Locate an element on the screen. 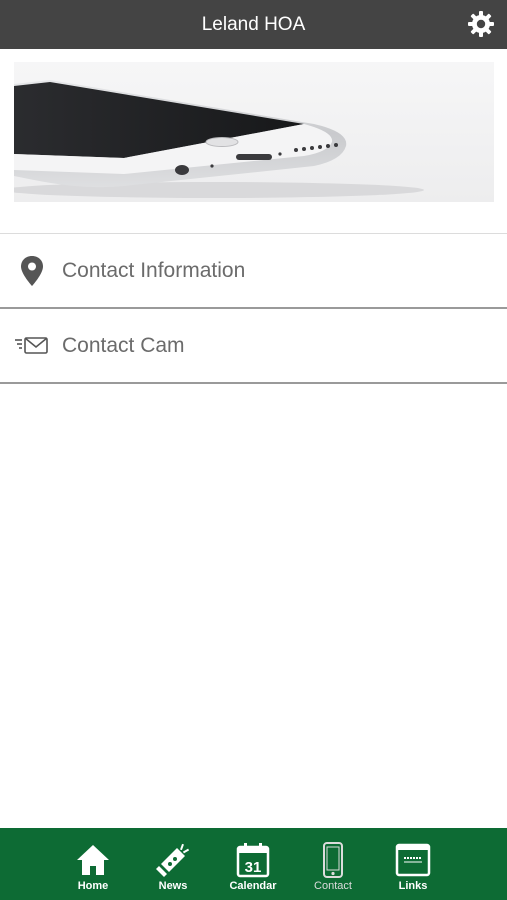 The width and height of the screenshot is (507, 900). tab-news: News is located at coordinates (173, 864).